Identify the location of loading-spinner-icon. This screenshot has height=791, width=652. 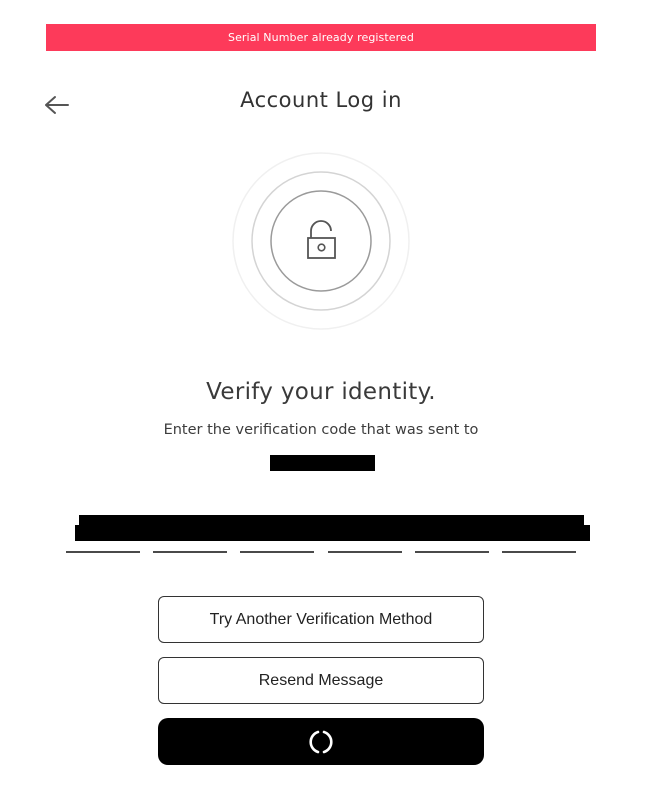
(321, 741).